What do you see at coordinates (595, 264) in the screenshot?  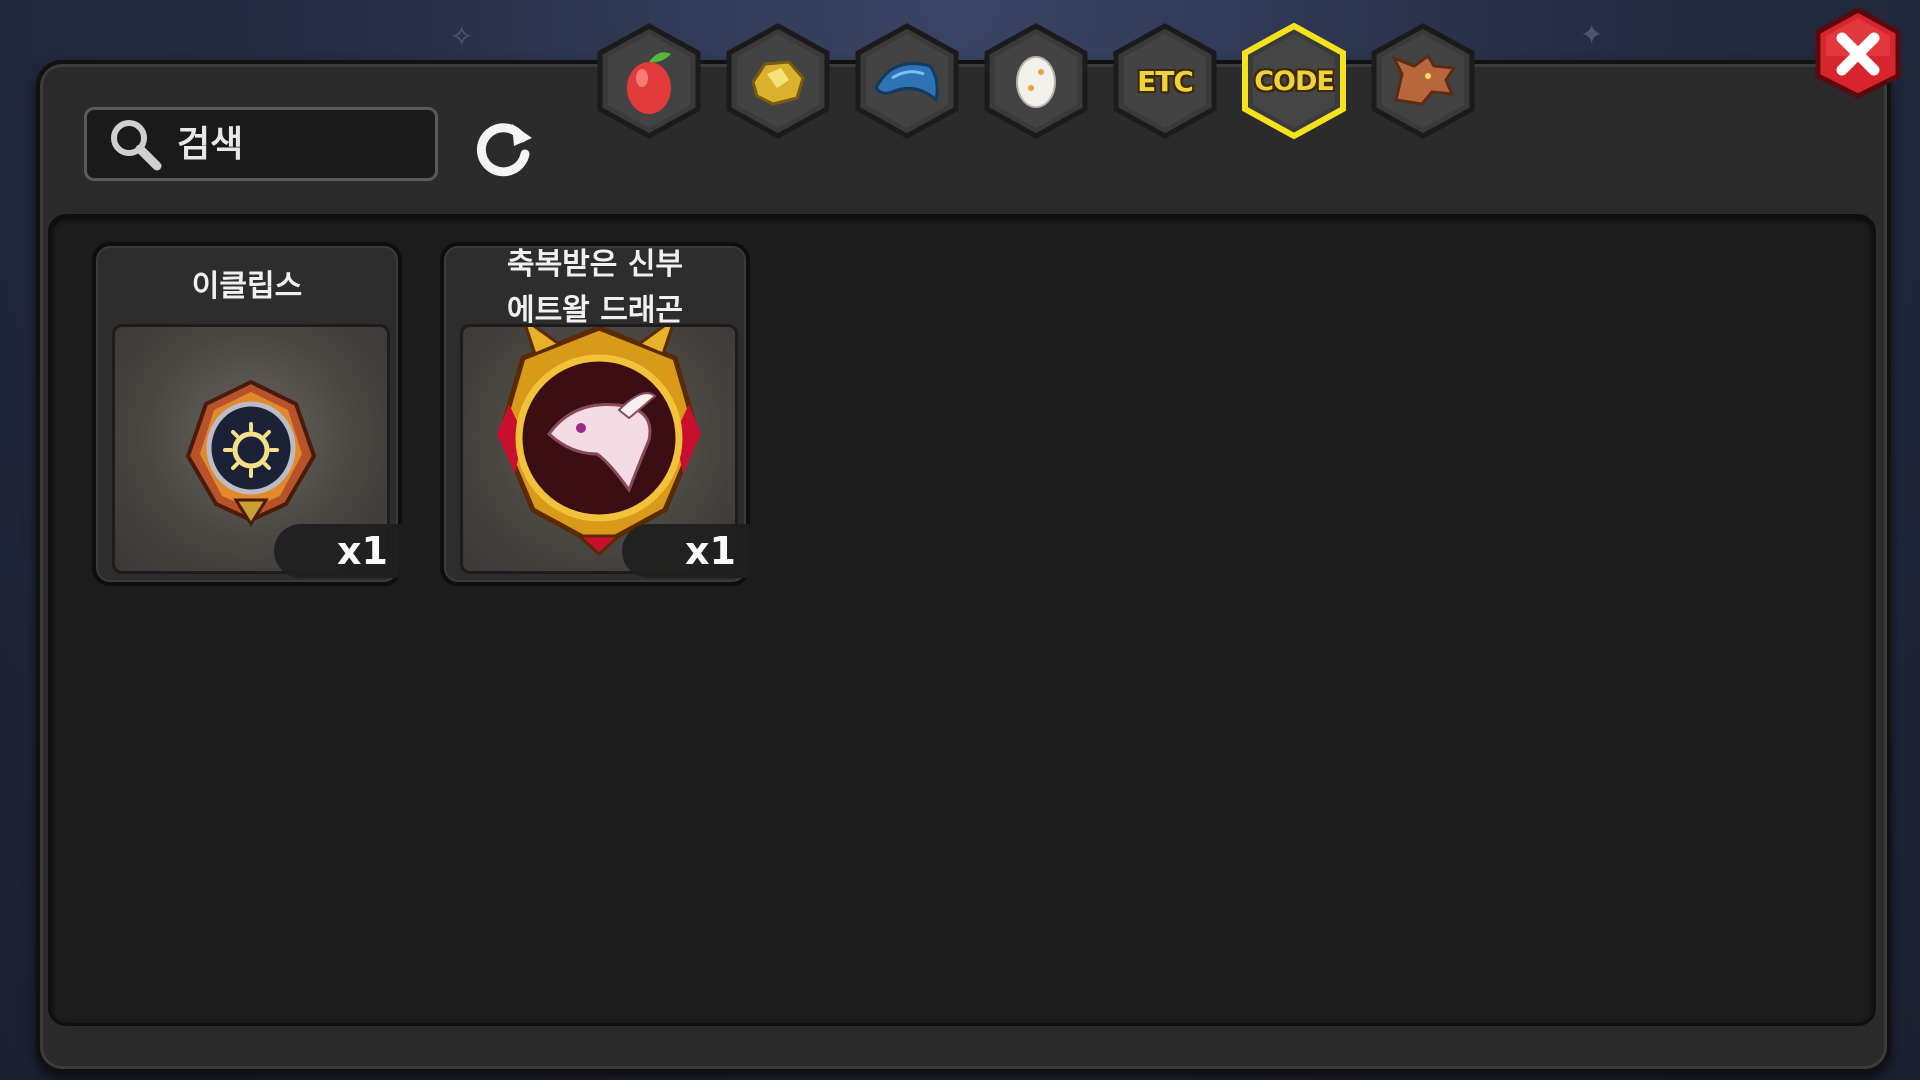 I see `item-name-line1: 축복받은 신부` at bounding box center [595, 264].